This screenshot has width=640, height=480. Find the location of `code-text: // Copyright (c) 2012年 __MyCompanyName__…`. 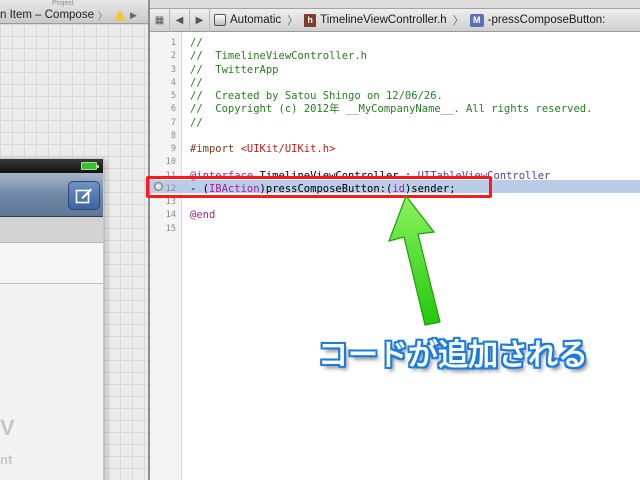

code-text: // Copyright (c) 2012年 __MyCompanyName__… is located at coordinates (391, 109).